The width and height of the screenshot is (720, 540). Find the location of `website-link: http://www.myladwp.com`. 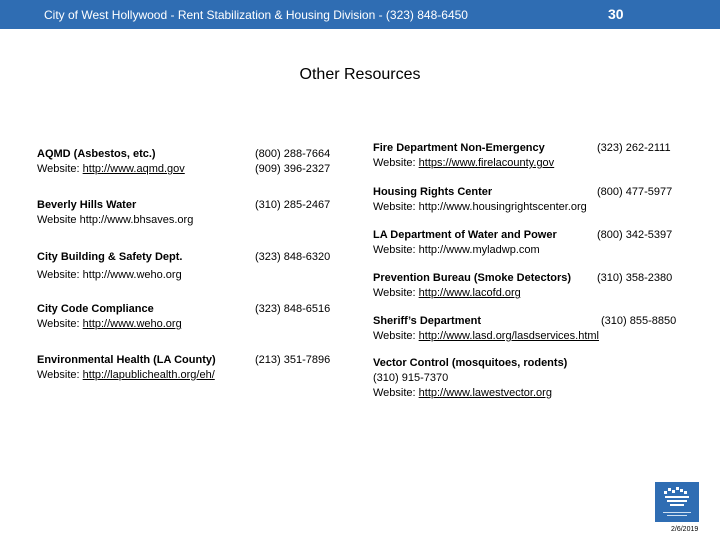

website-link: http://www.myladwp.com is located at coordinates (479, 250).